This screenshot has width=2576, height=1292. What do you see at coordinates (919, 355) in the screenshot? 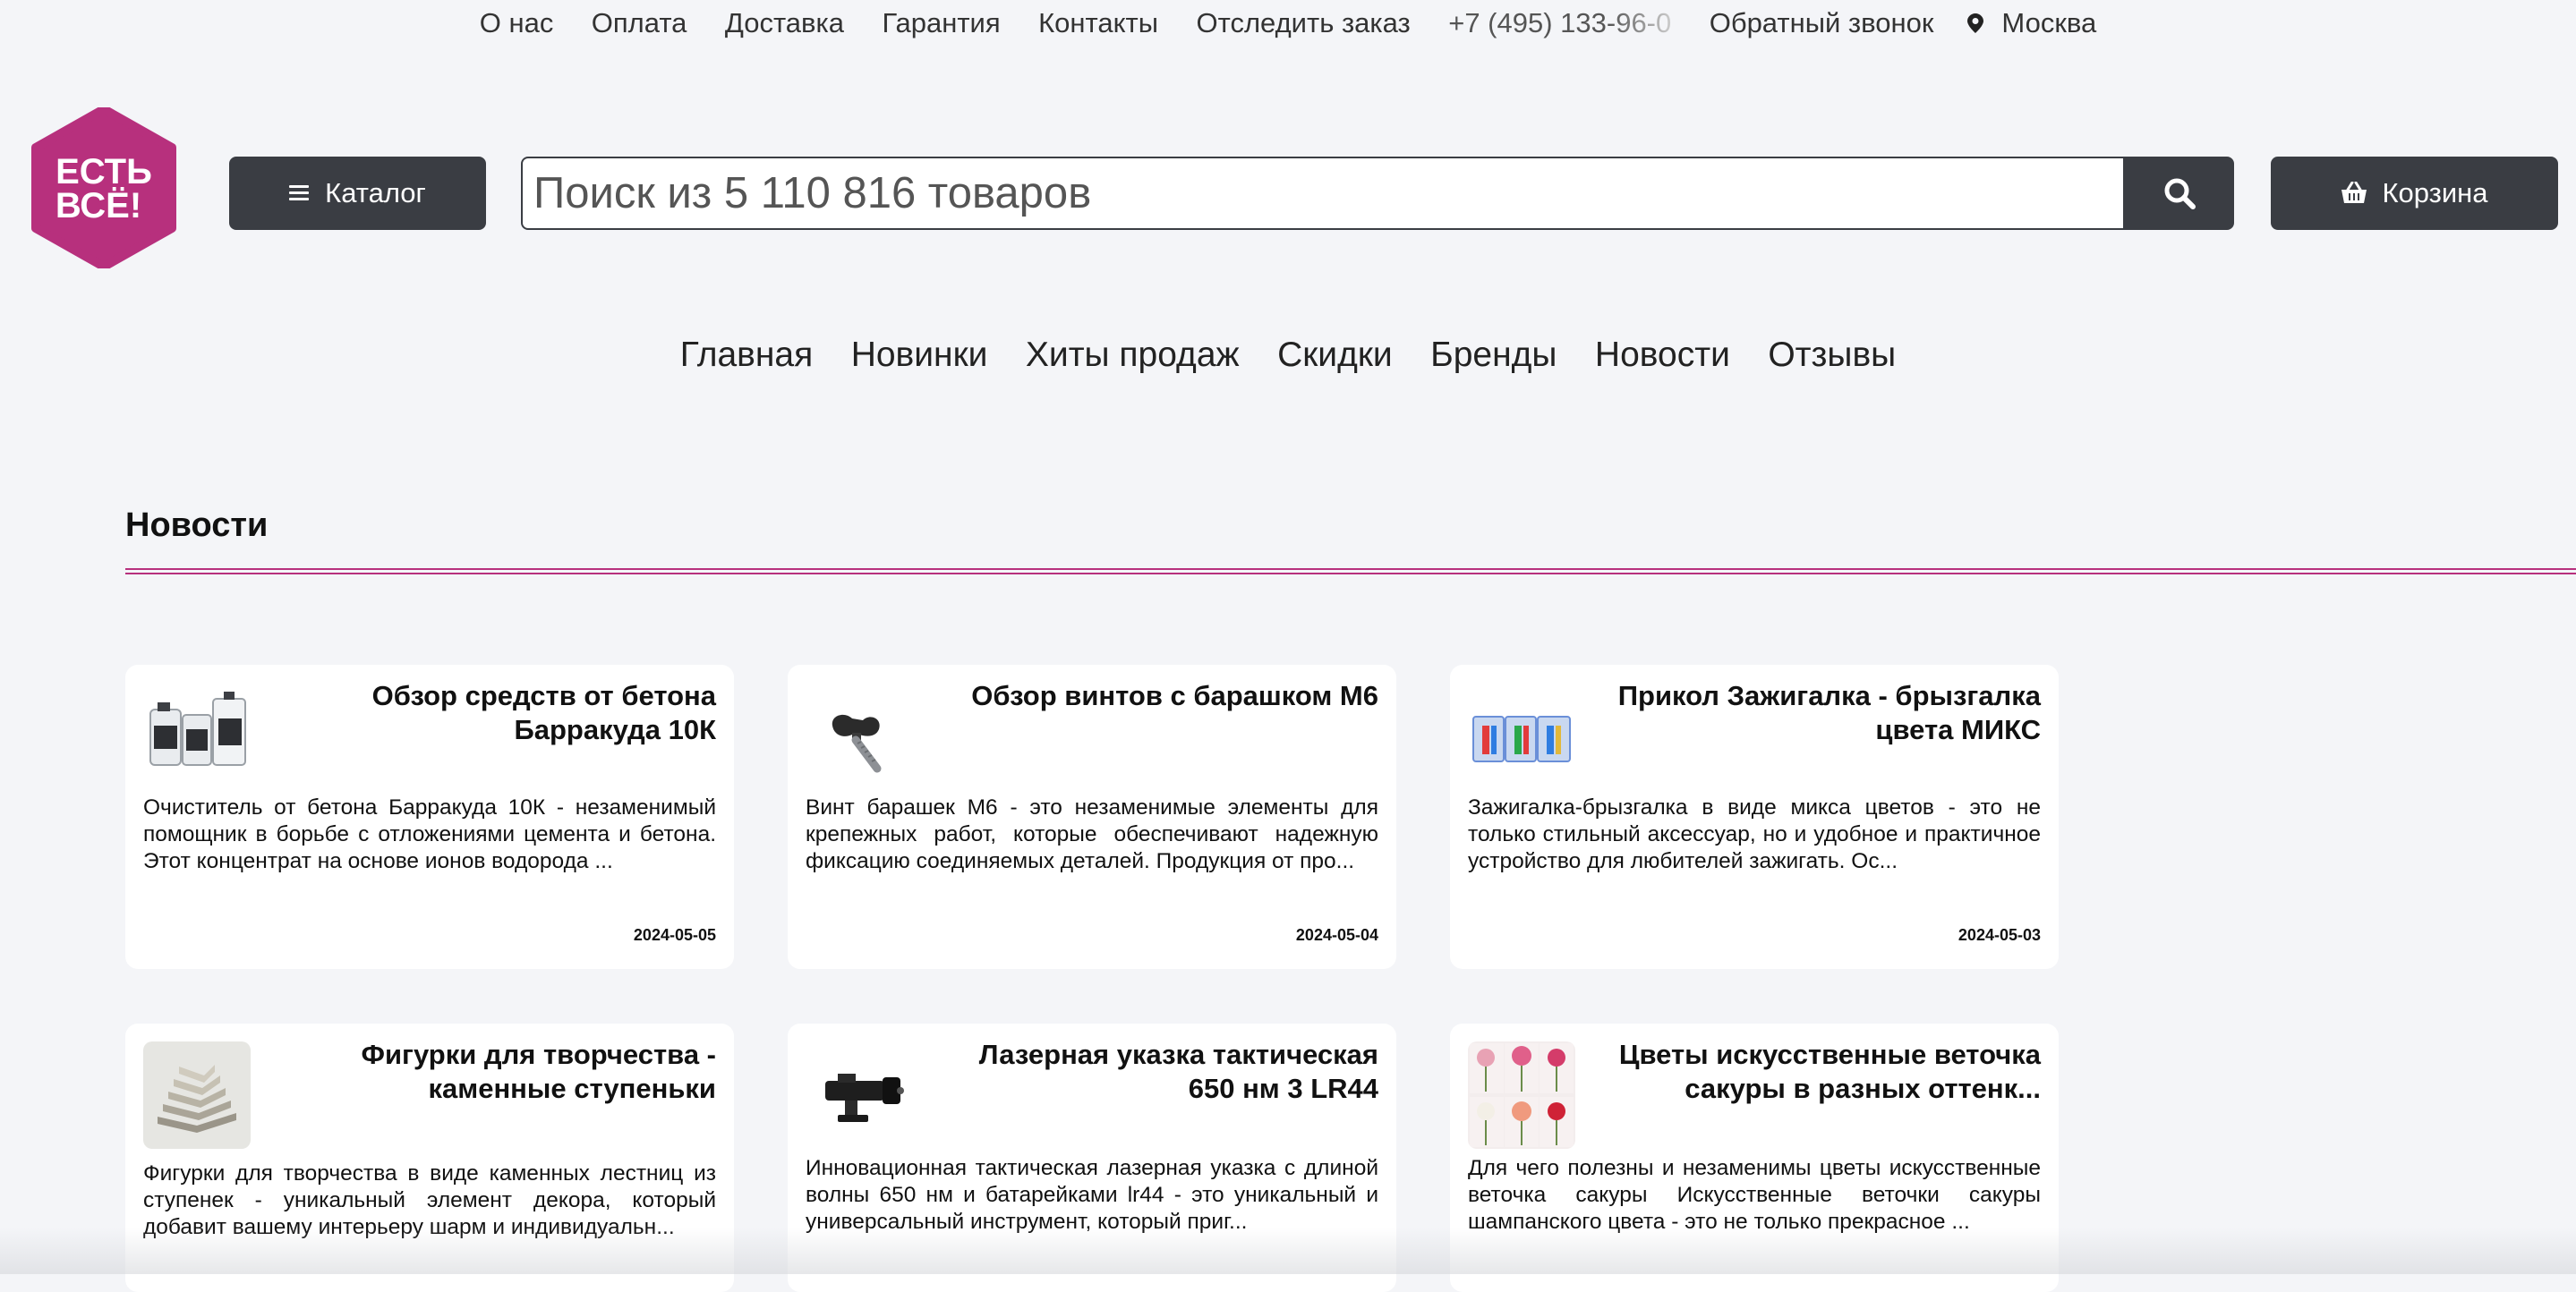
I see `nav-item-new: Новинки` at bounding box center [919, 355].